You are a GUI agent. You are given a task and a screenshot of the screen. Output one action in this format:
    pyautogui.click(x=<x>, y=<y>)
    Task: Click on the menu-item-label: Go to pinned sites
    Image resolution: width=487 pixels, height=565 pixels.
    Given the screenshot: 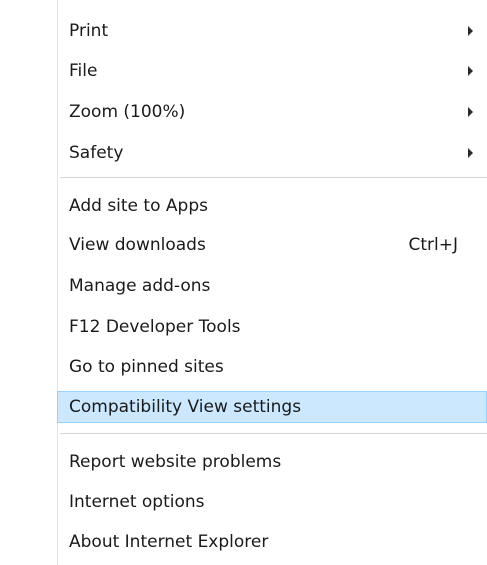 What is the action you would take?
    pyautogui.click(x=146, y=367)
    